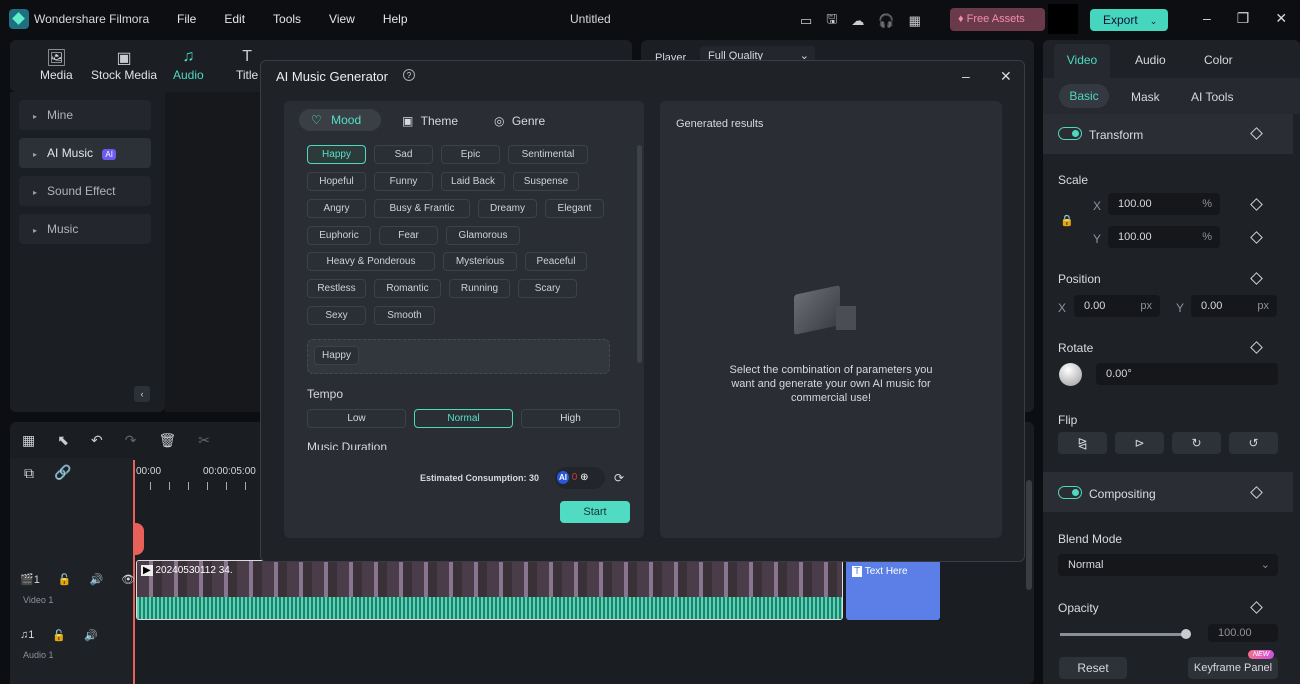  I want to click on rotate-input: 0.00°, so click(1187, 374).